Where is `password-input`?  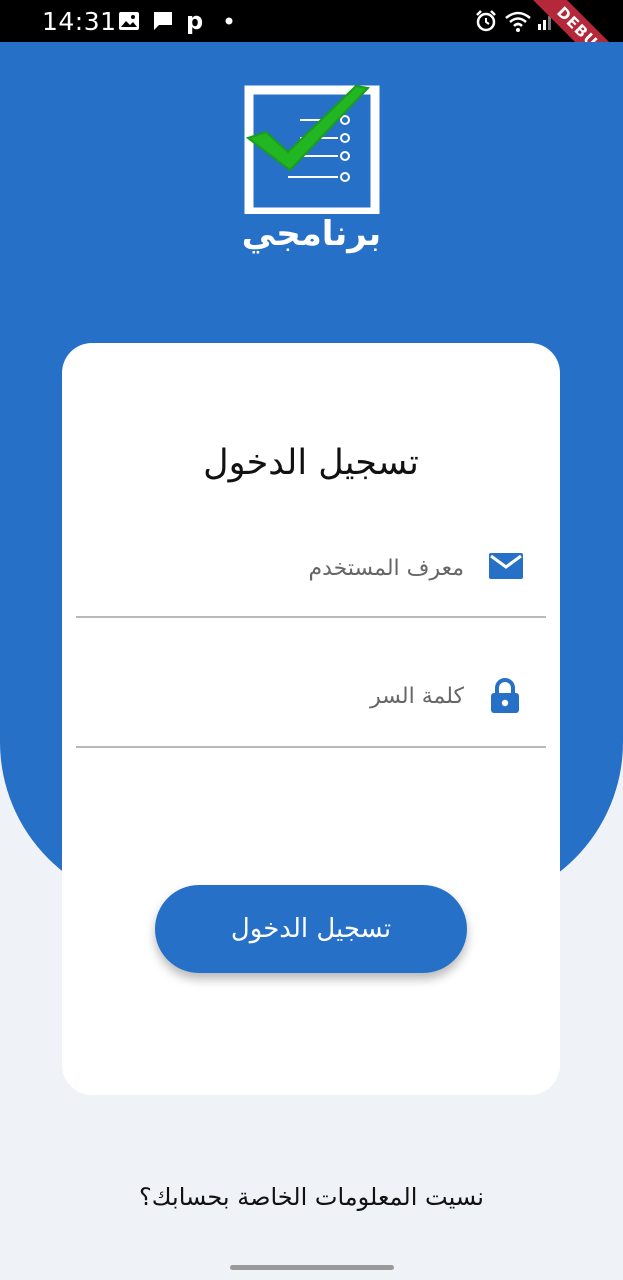 password-input is located at coordinates (284, 696).